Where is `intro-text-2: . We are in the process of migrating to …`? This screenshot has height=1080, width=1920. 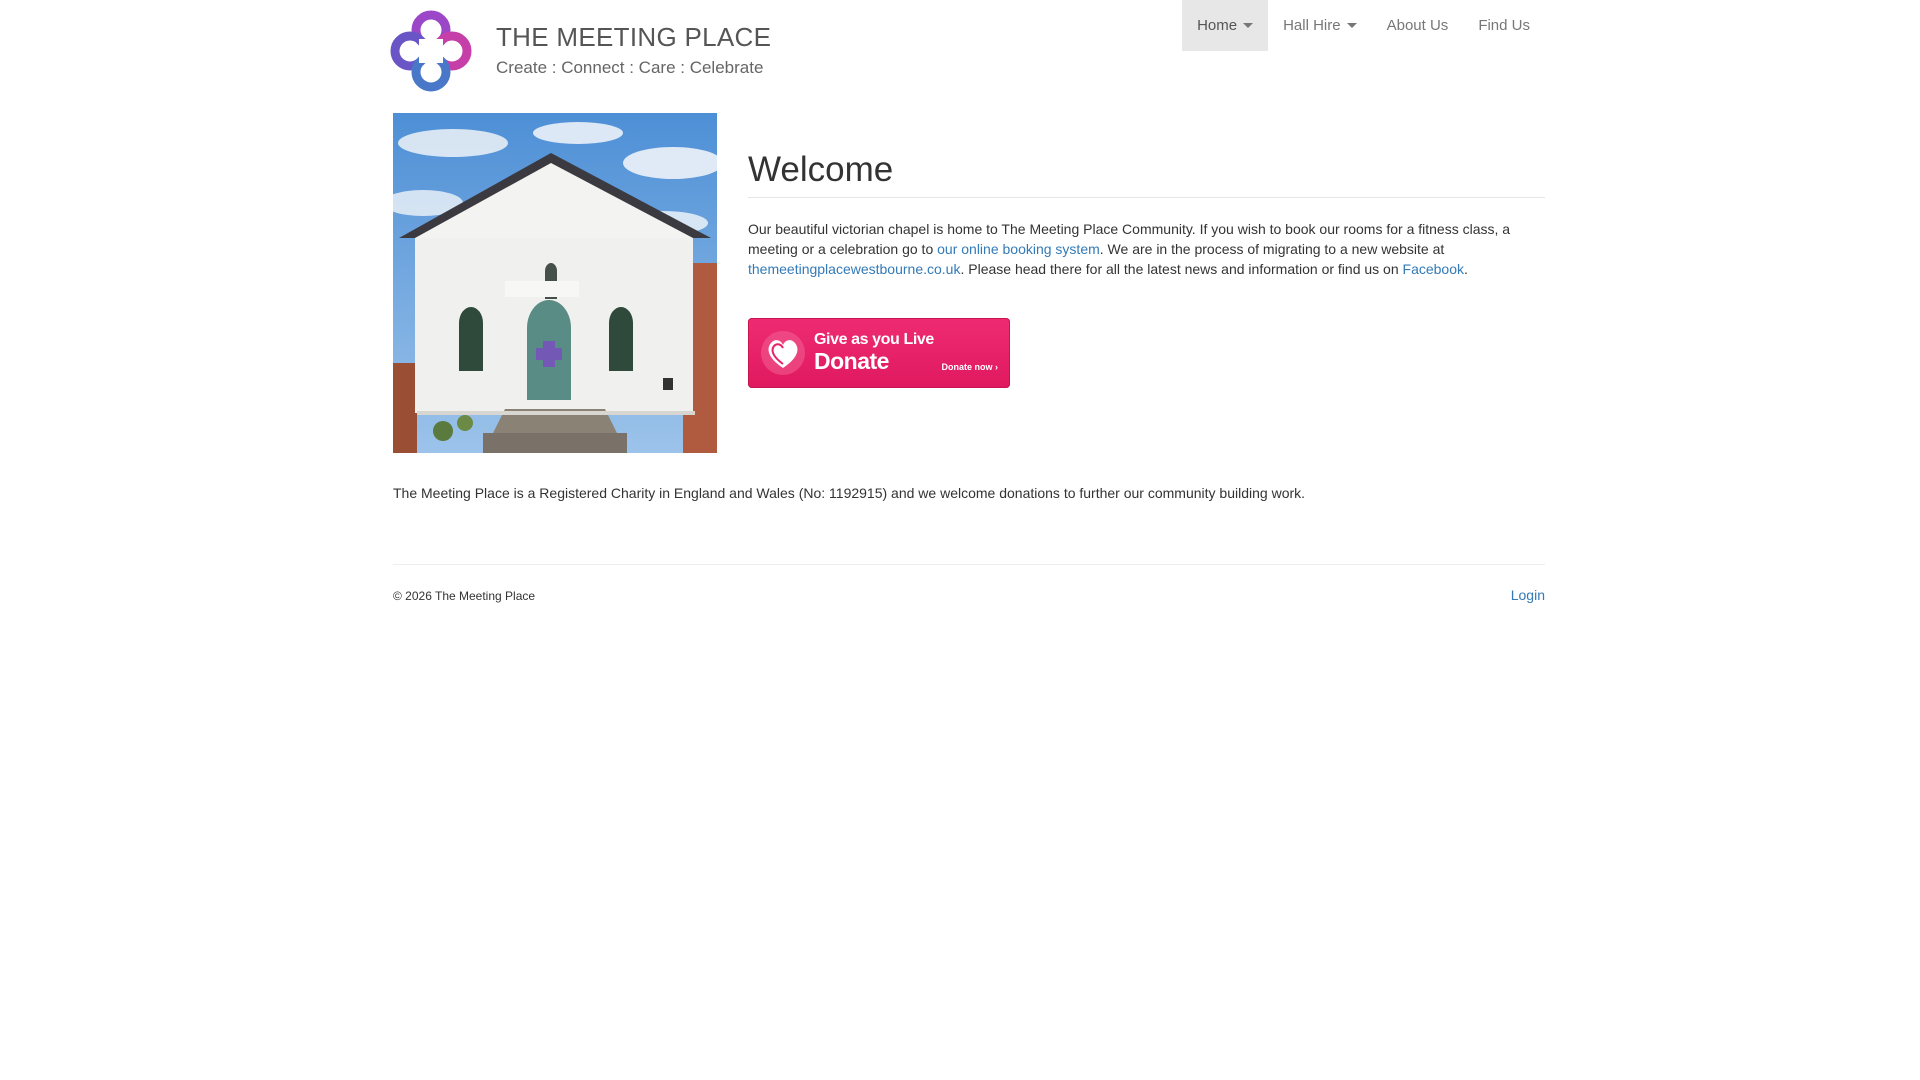
intro-text-2: . We are in the process of migrating to … is located at coordinates (1272, 249).